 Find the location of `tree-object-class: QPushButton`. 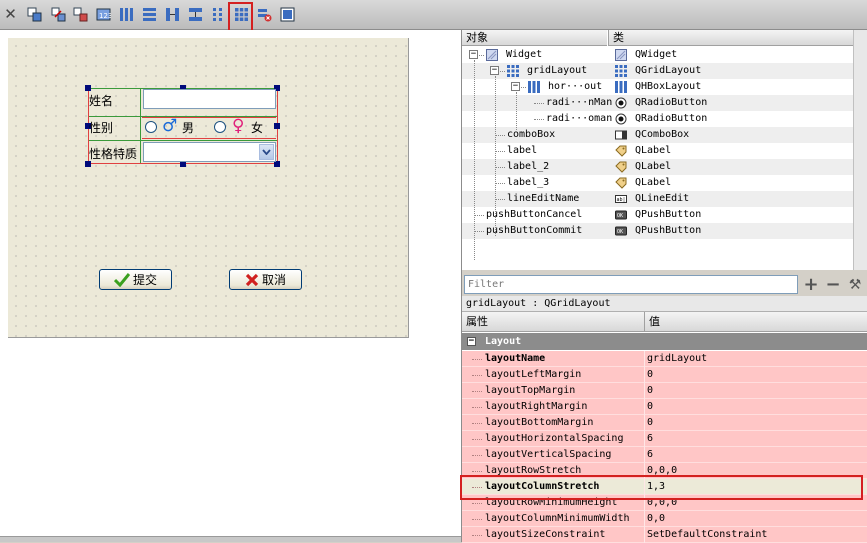

tree-object-class: QPushButton is located at coordinates (668, 230).